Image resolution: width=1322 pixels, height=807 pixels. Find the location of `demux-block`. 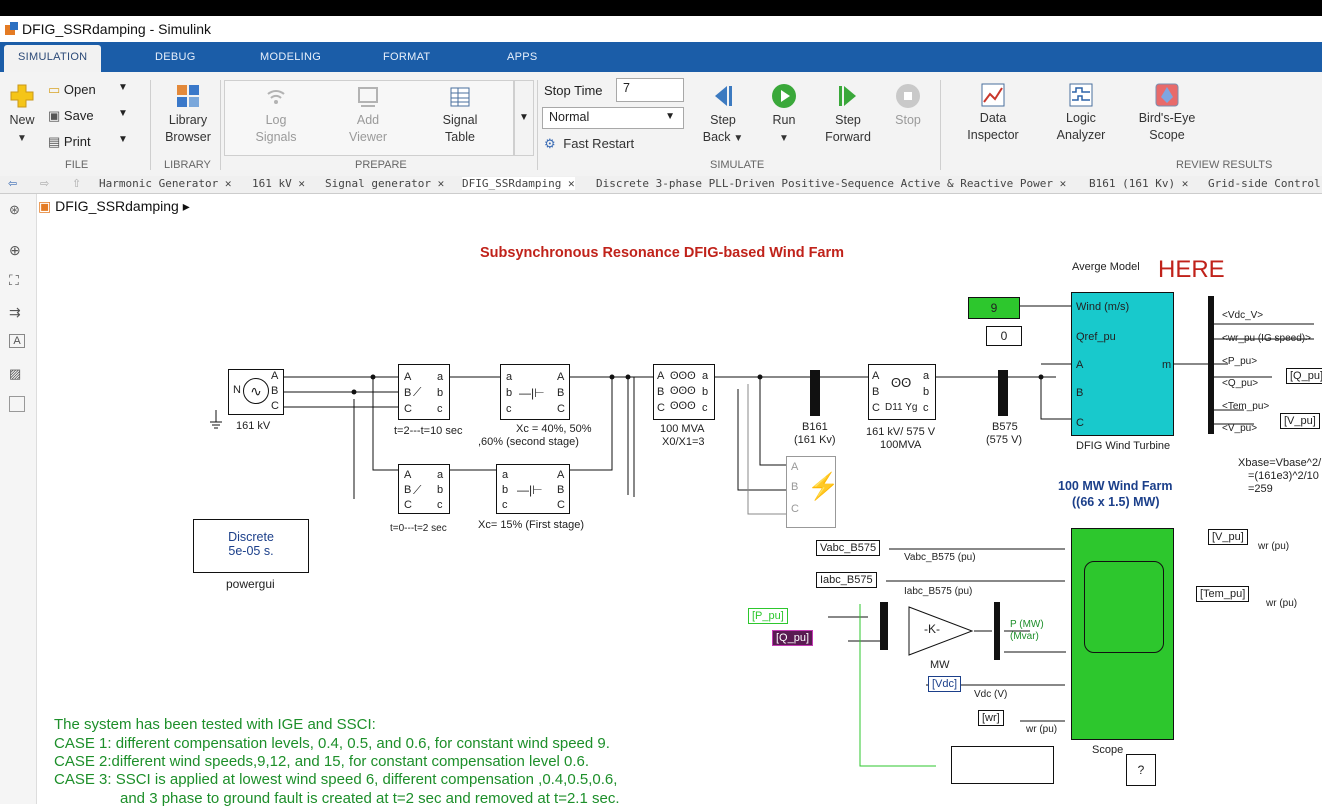

demux-block is located at coordinates (997, 631).